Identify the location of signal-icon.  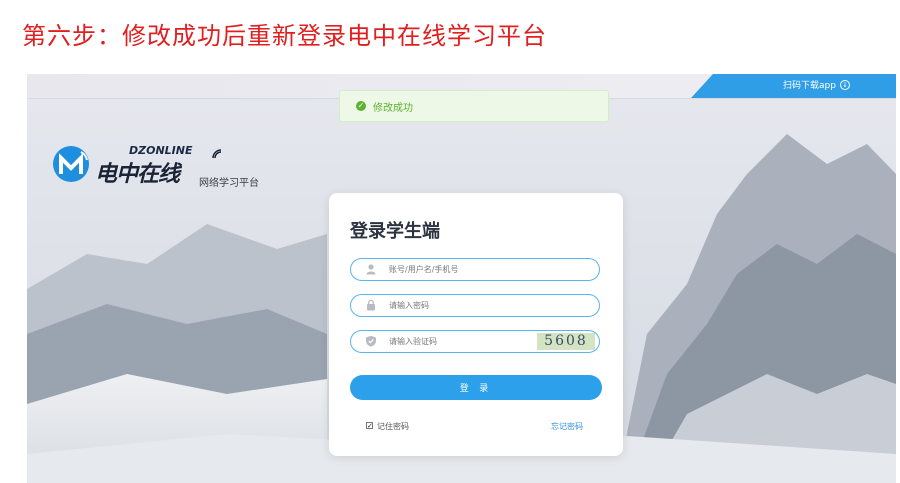
(217, 154).